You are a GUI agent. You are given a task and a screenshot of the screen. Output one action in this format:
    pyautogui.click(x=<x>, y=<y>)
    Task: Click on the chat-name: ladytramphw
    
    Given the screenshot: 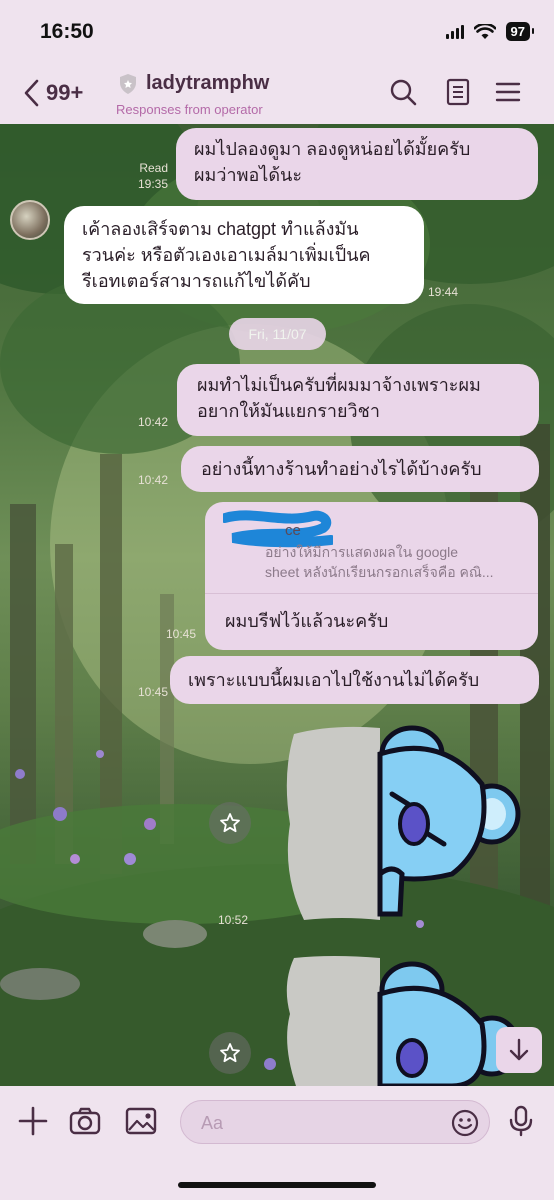 What is the action you would take?
    pyautogui.click(x=208, y=83)
    